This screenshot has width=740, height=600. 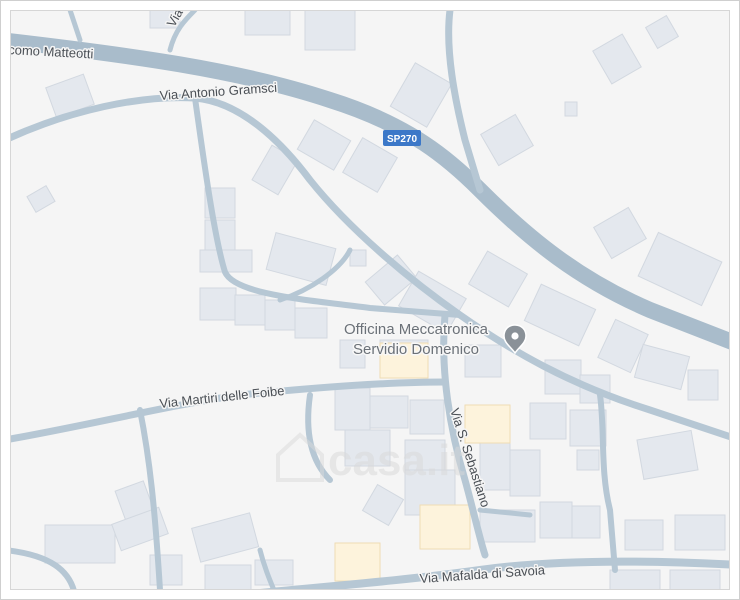 I want to click on watermark-text: casa.it, so click(x=396, y=460).